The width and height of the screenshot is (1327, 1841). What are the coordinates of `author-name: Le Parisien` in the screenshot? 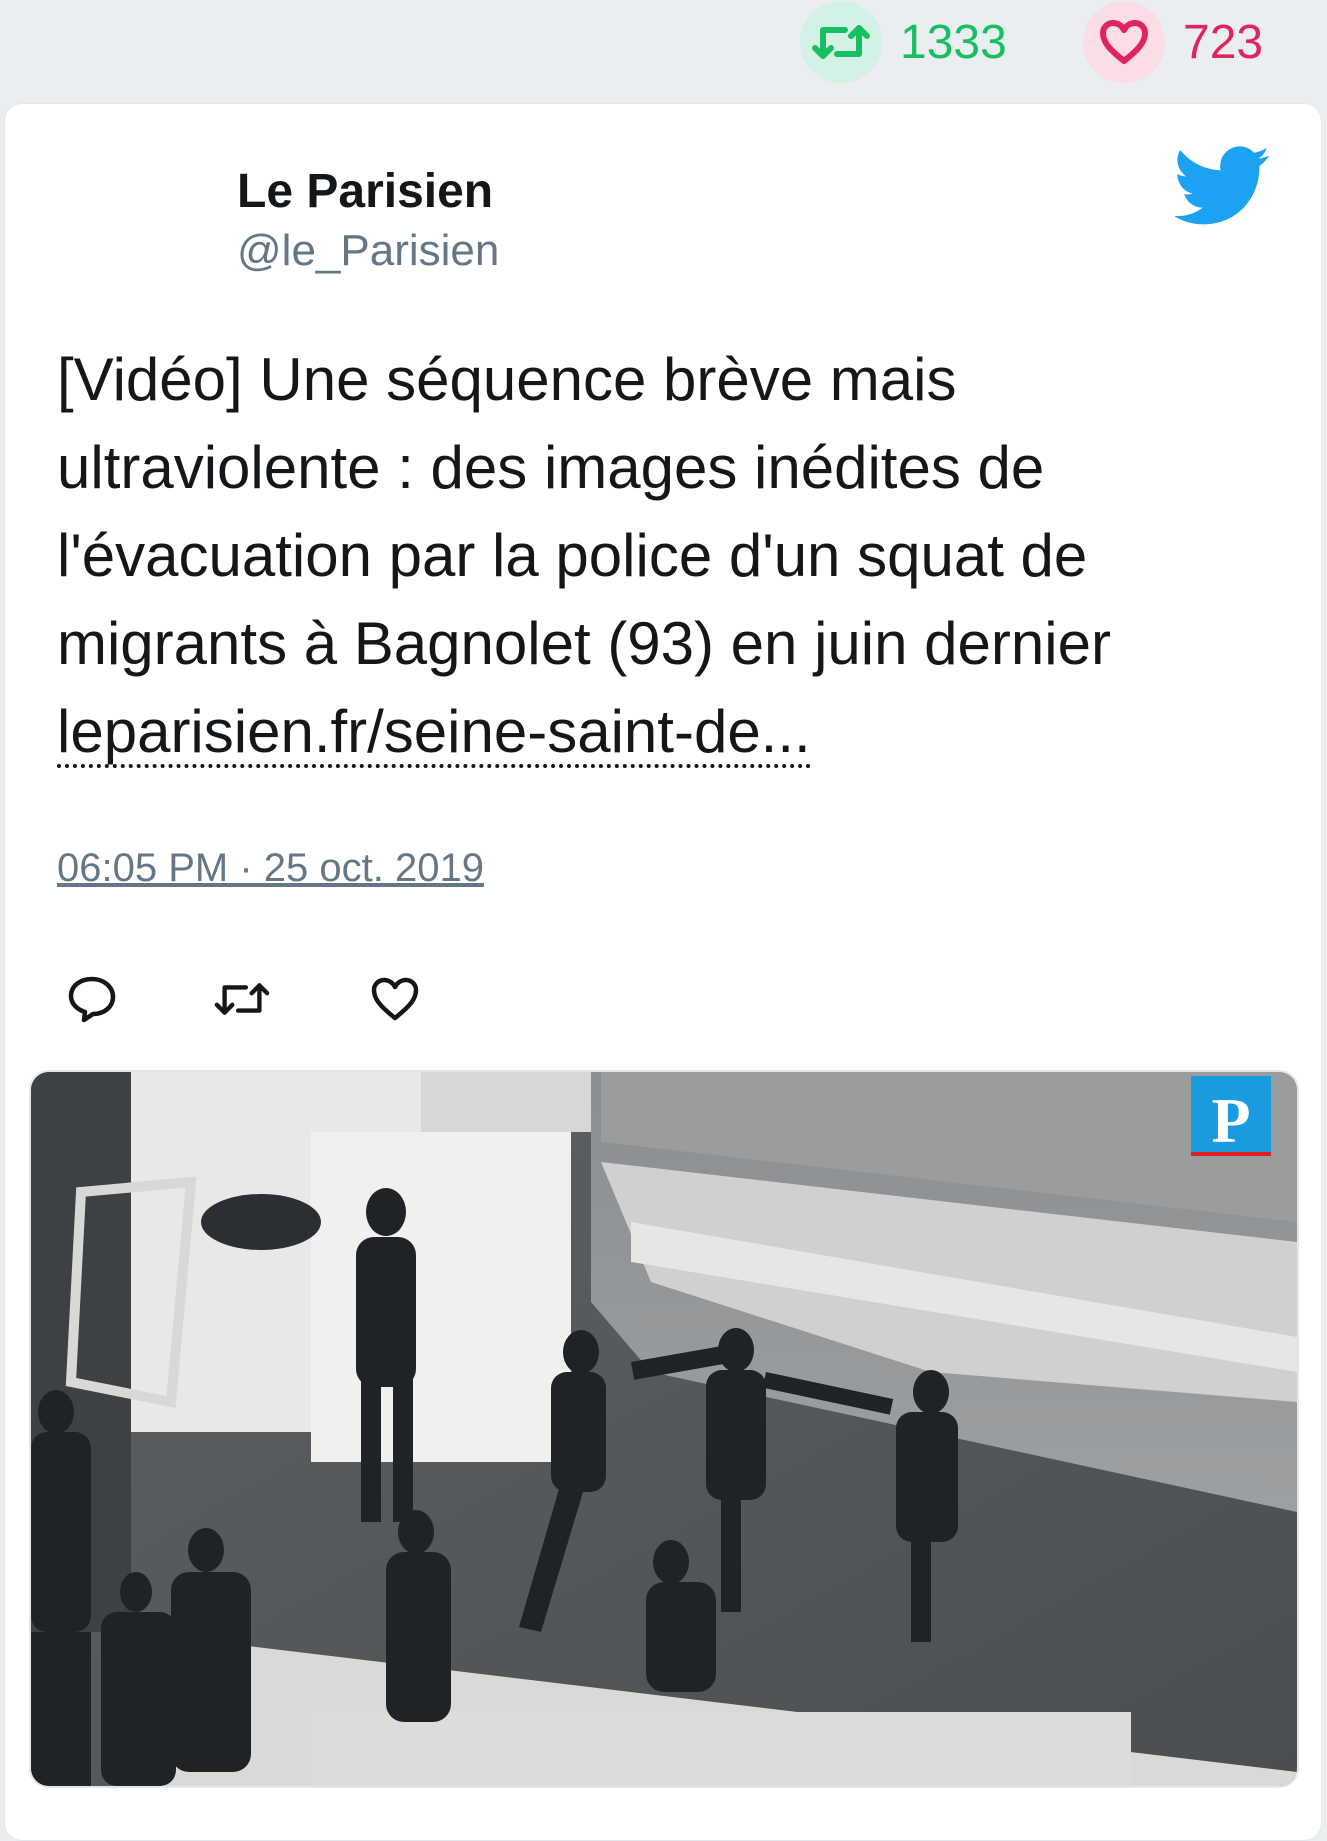 It's located at (365, 191).